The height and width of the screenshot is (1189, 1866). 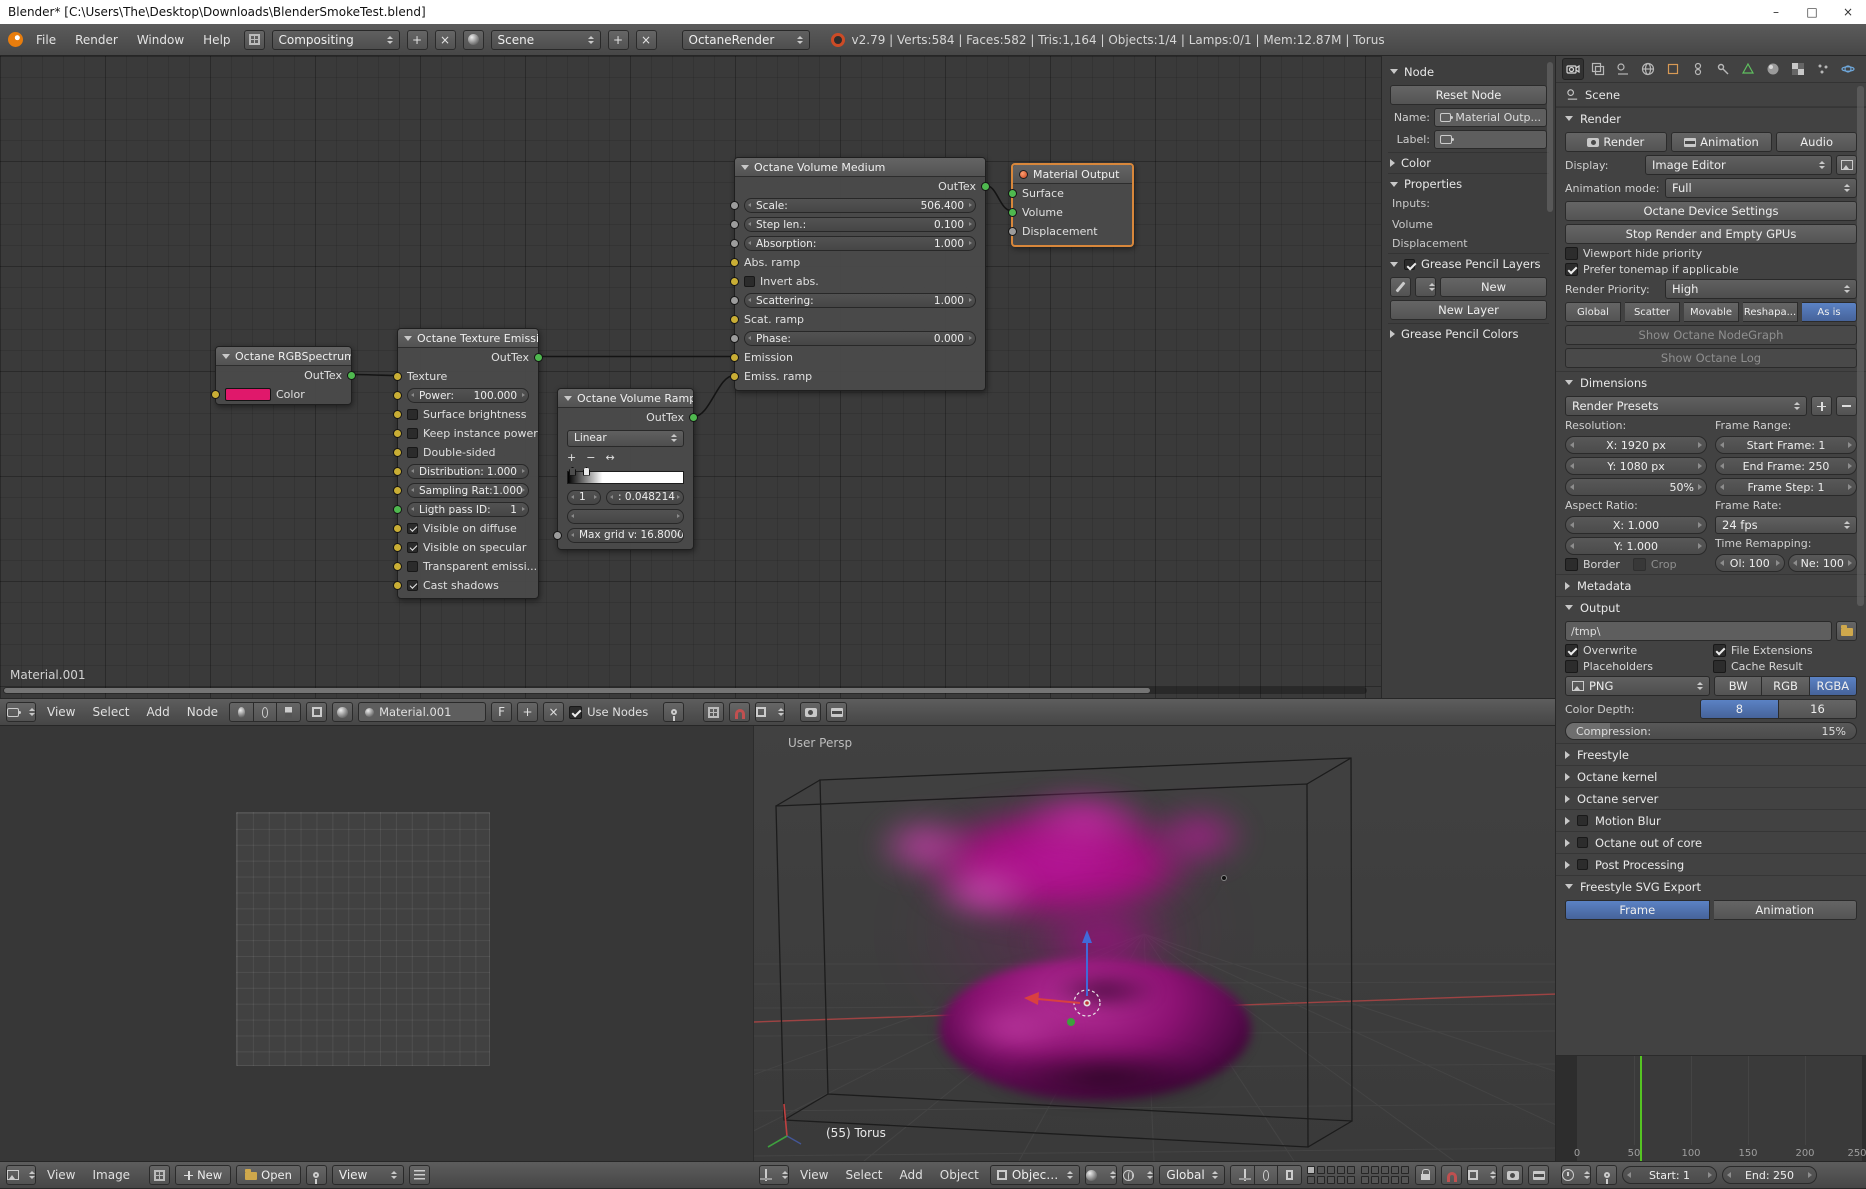 What do you see at coordinates (1224, 878) in the screenshot?
I see `lamp-dot` at bounding box center [1224, 878].